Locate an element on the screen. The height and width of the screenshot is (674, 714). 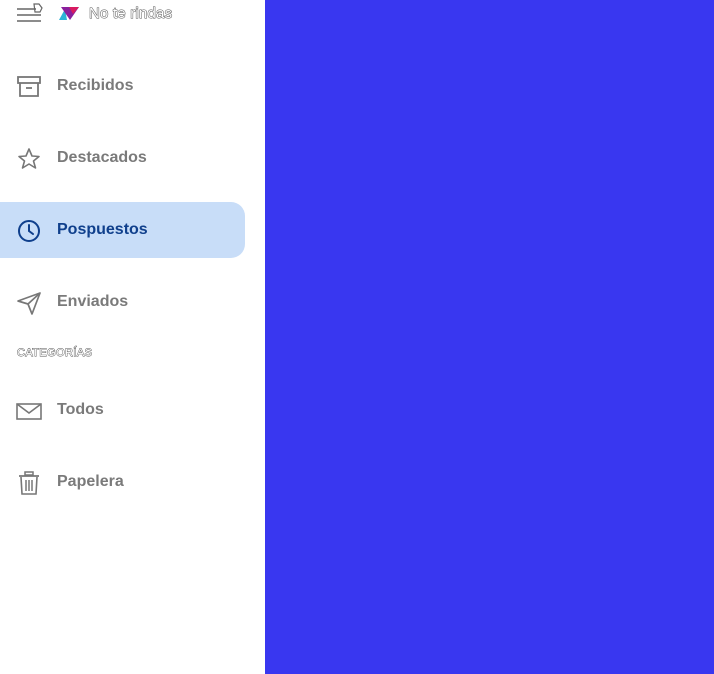
nav-item-enviados: Enviados is located at coordinates (122, 302).